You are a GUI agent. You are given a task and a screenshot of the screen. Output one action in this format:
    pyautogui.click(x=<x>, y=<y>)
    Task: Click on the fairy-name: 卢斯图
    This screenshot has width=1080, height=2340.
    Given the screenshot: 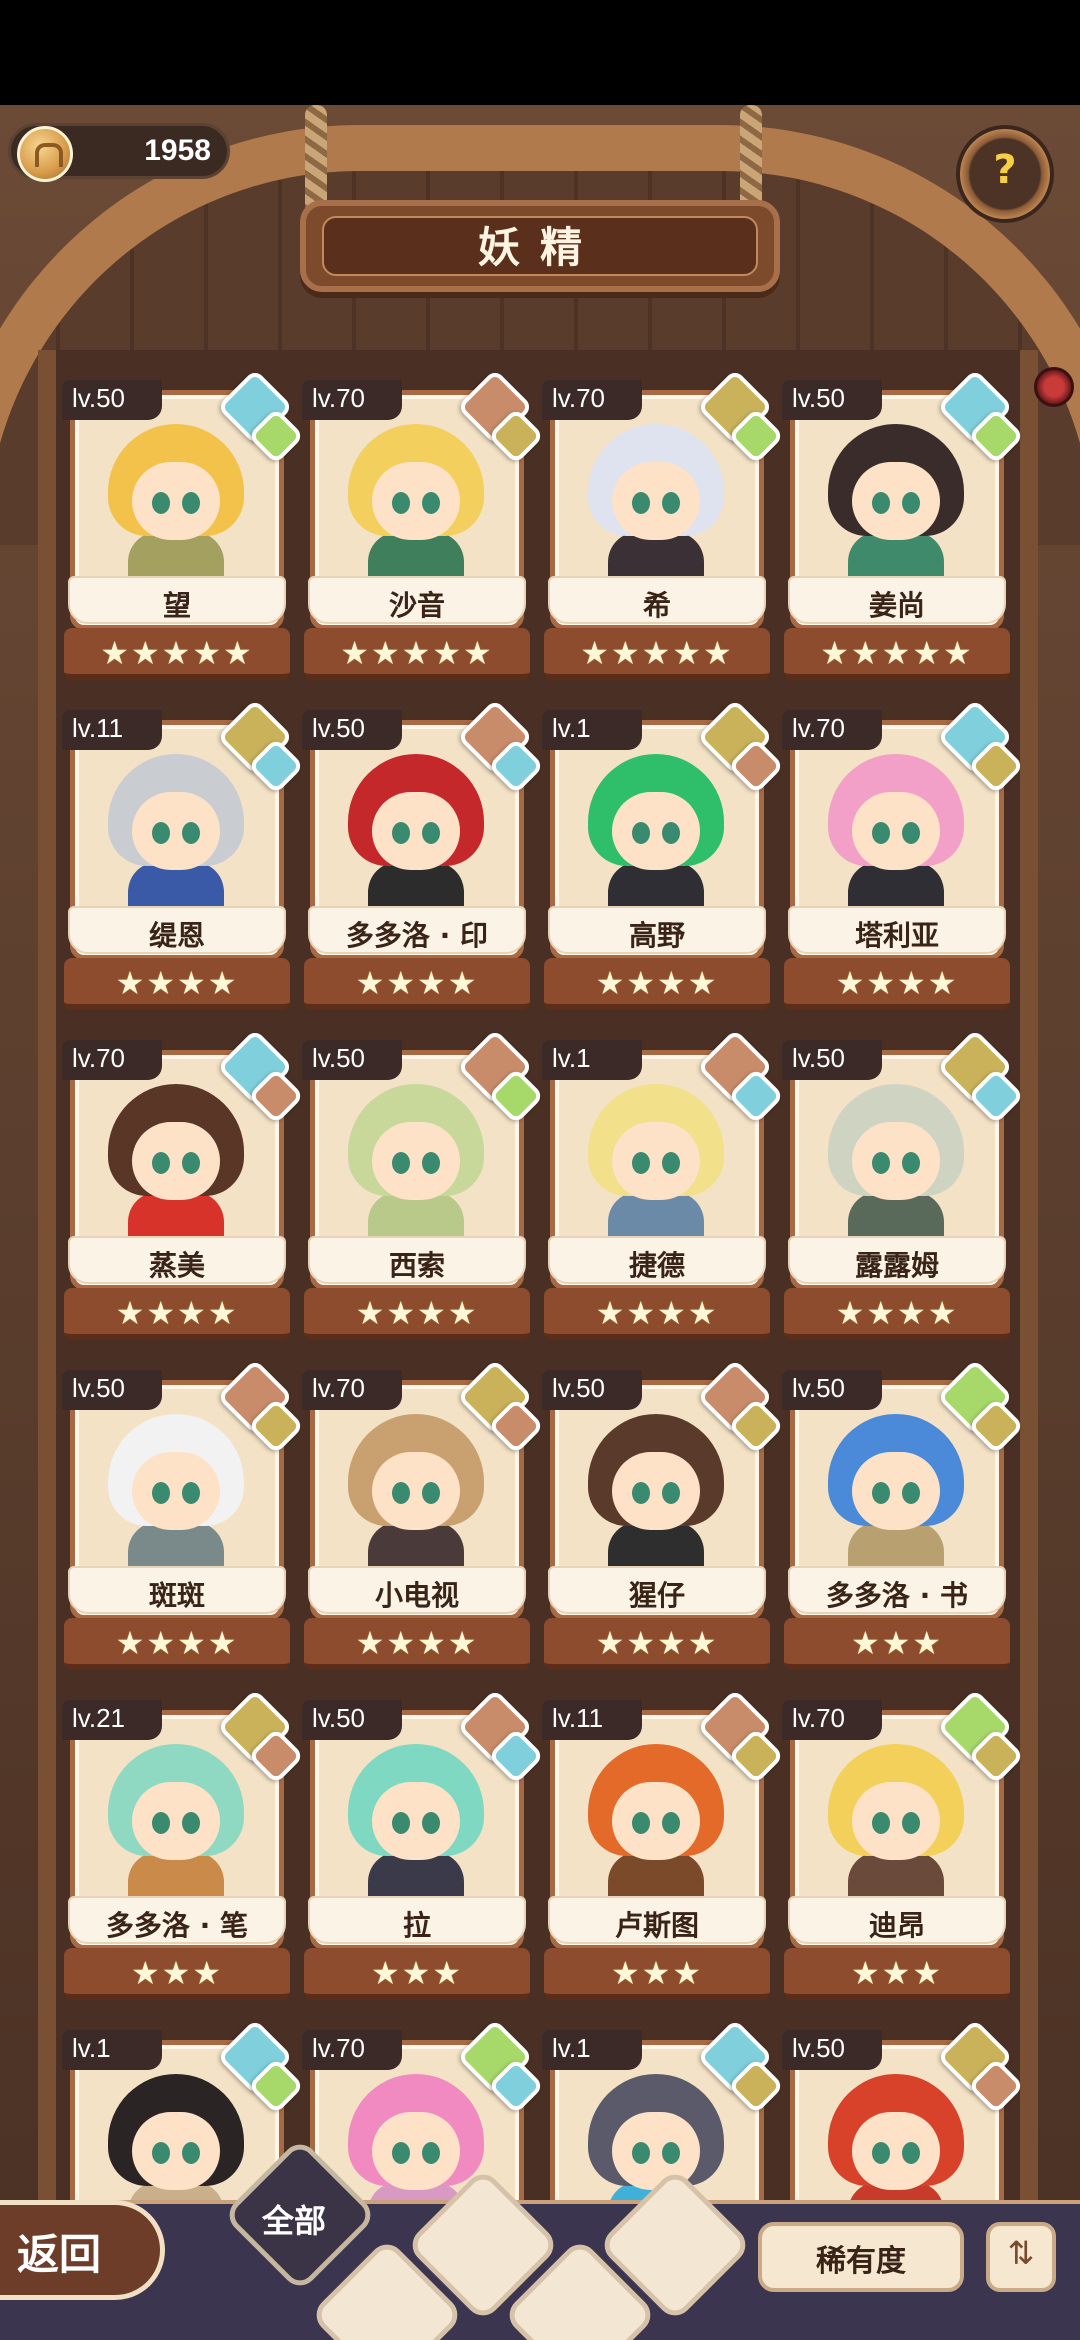 What is the action you would take?
    pyautogui.click(x=657, y=1920)
    